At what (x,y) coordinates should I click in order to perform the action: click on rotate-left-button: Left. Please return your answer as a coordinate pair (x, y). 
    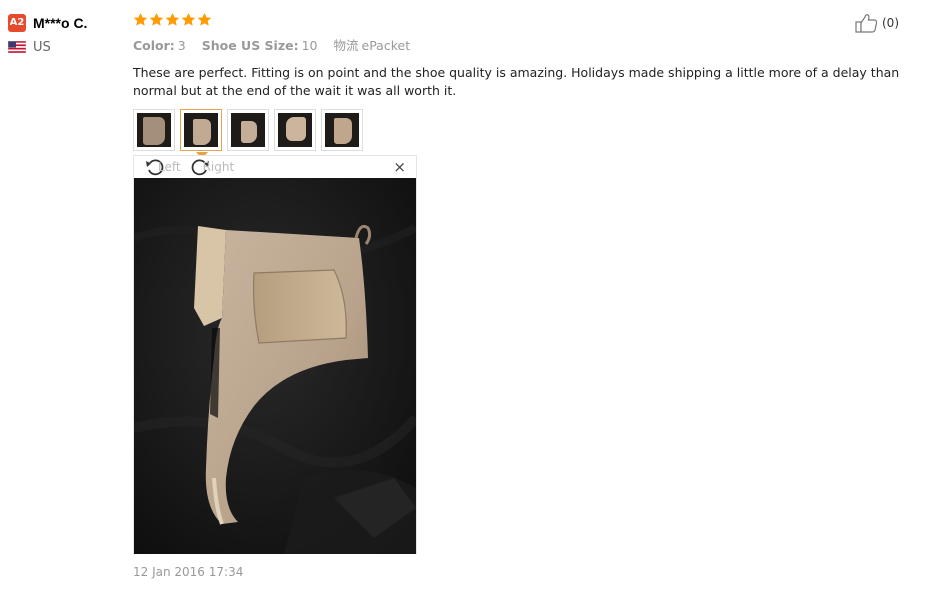
    Looking at the image, I should click on (162, 167).